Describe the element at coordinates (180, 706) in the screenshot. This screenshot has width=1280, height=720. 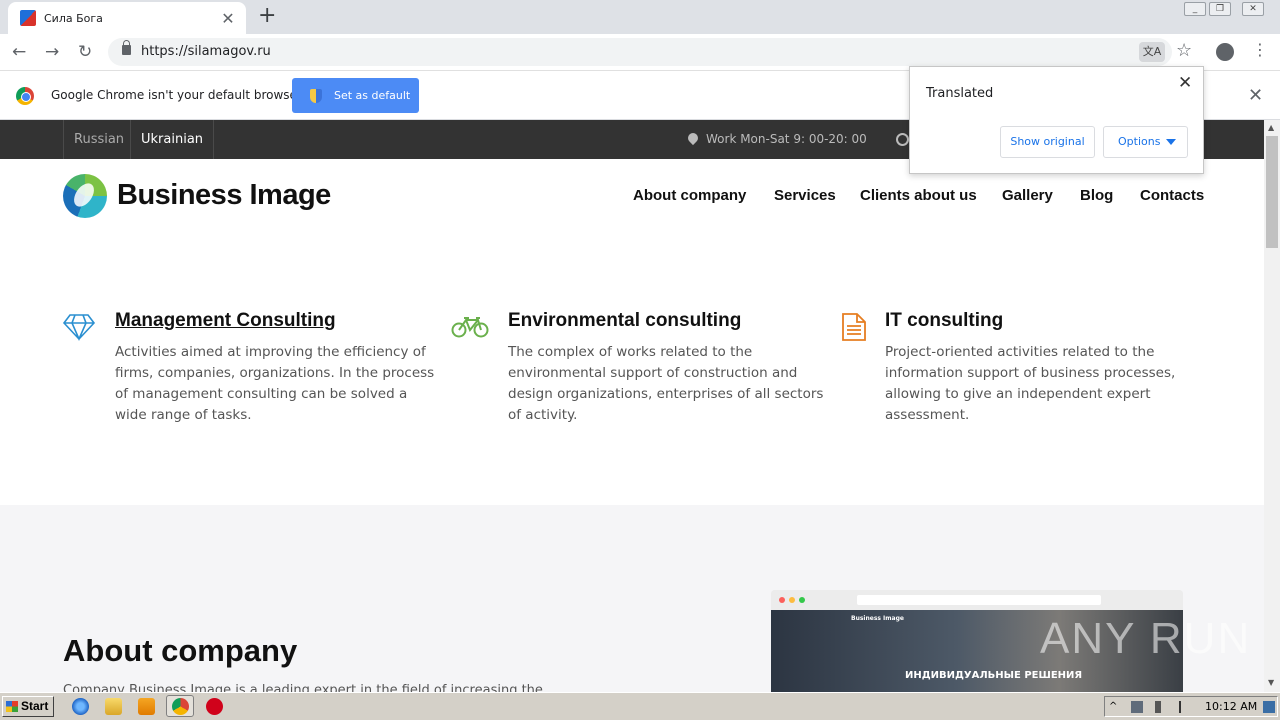
I see `chrome-icon` at that location.